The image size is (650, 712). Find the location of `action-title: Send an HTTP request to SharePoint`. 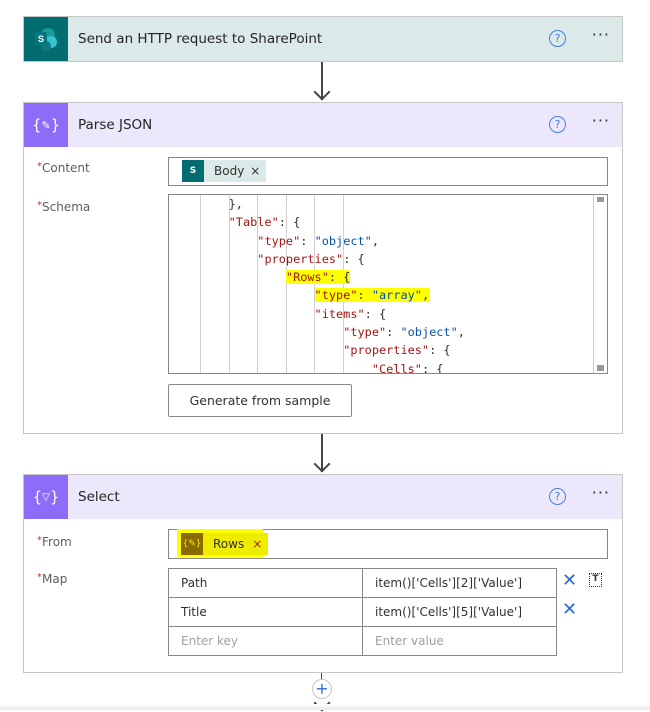

action-title: Send an HTTP request to SharePoint is located at coordinates (200, 39).